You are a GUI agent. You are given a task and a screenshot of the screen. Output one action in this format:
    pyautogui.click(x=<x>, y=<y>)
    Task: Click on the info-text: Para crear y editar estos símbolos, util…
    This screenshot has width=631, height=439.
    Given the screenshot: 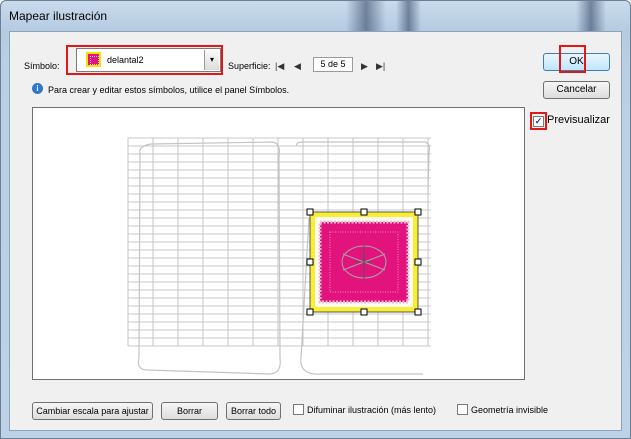 What is the action you would take?
    pyautogui.click(x=169, y=90)
    